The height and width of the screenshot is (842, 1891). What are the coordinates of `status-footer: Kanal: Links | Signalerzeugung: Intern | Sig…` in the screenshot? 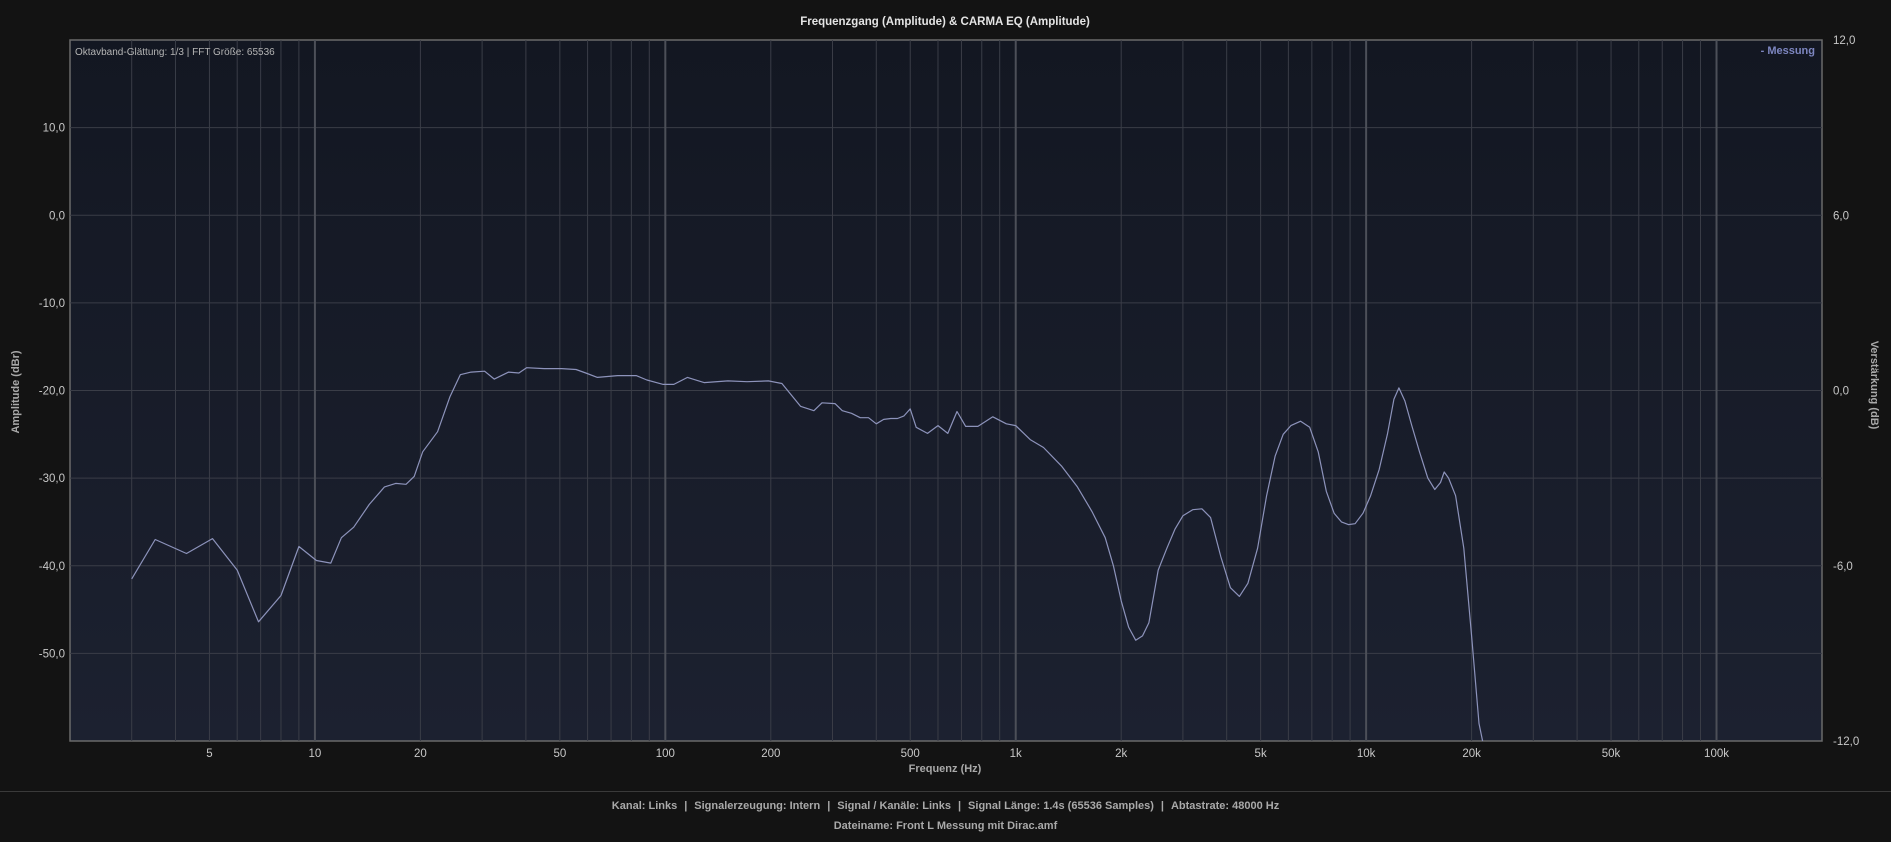 It's located at (945, 816).